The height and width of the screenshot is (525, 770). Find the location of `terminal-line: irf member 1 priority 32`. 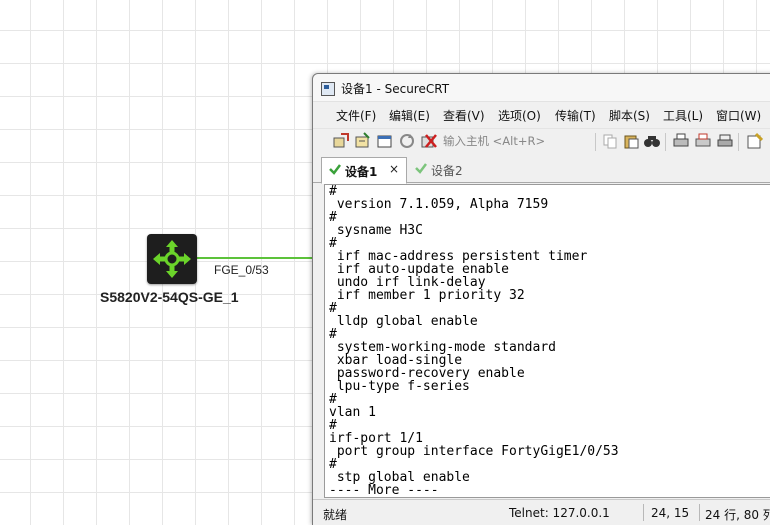

terminal-line: irf member 1 priority 32 is located at coordinates (427, 295).